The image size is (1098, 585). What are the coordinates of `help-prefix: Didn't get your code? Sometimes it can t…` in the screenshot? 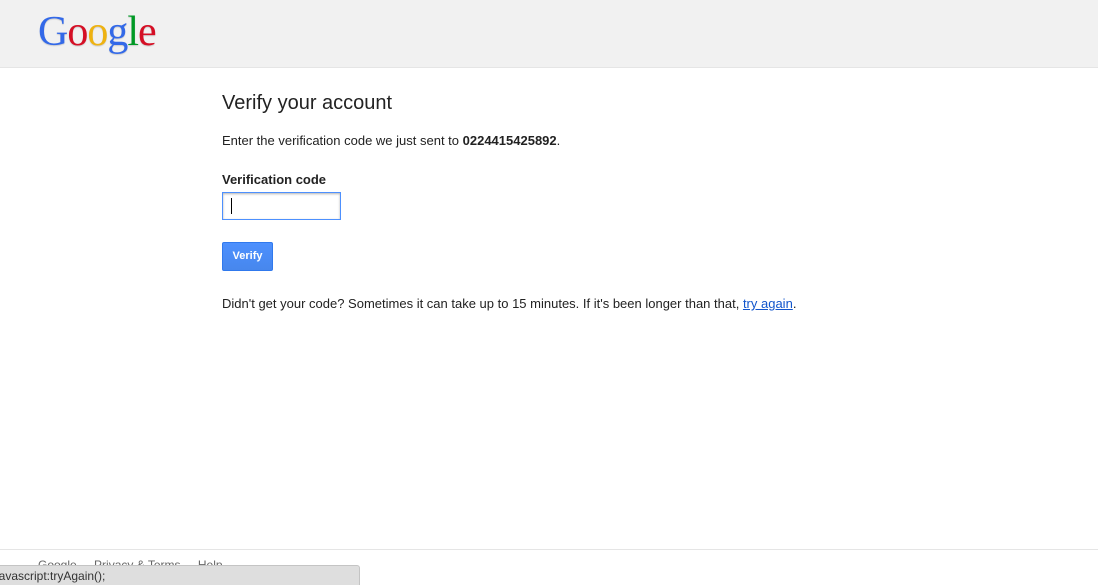 It's located at (482, 303).